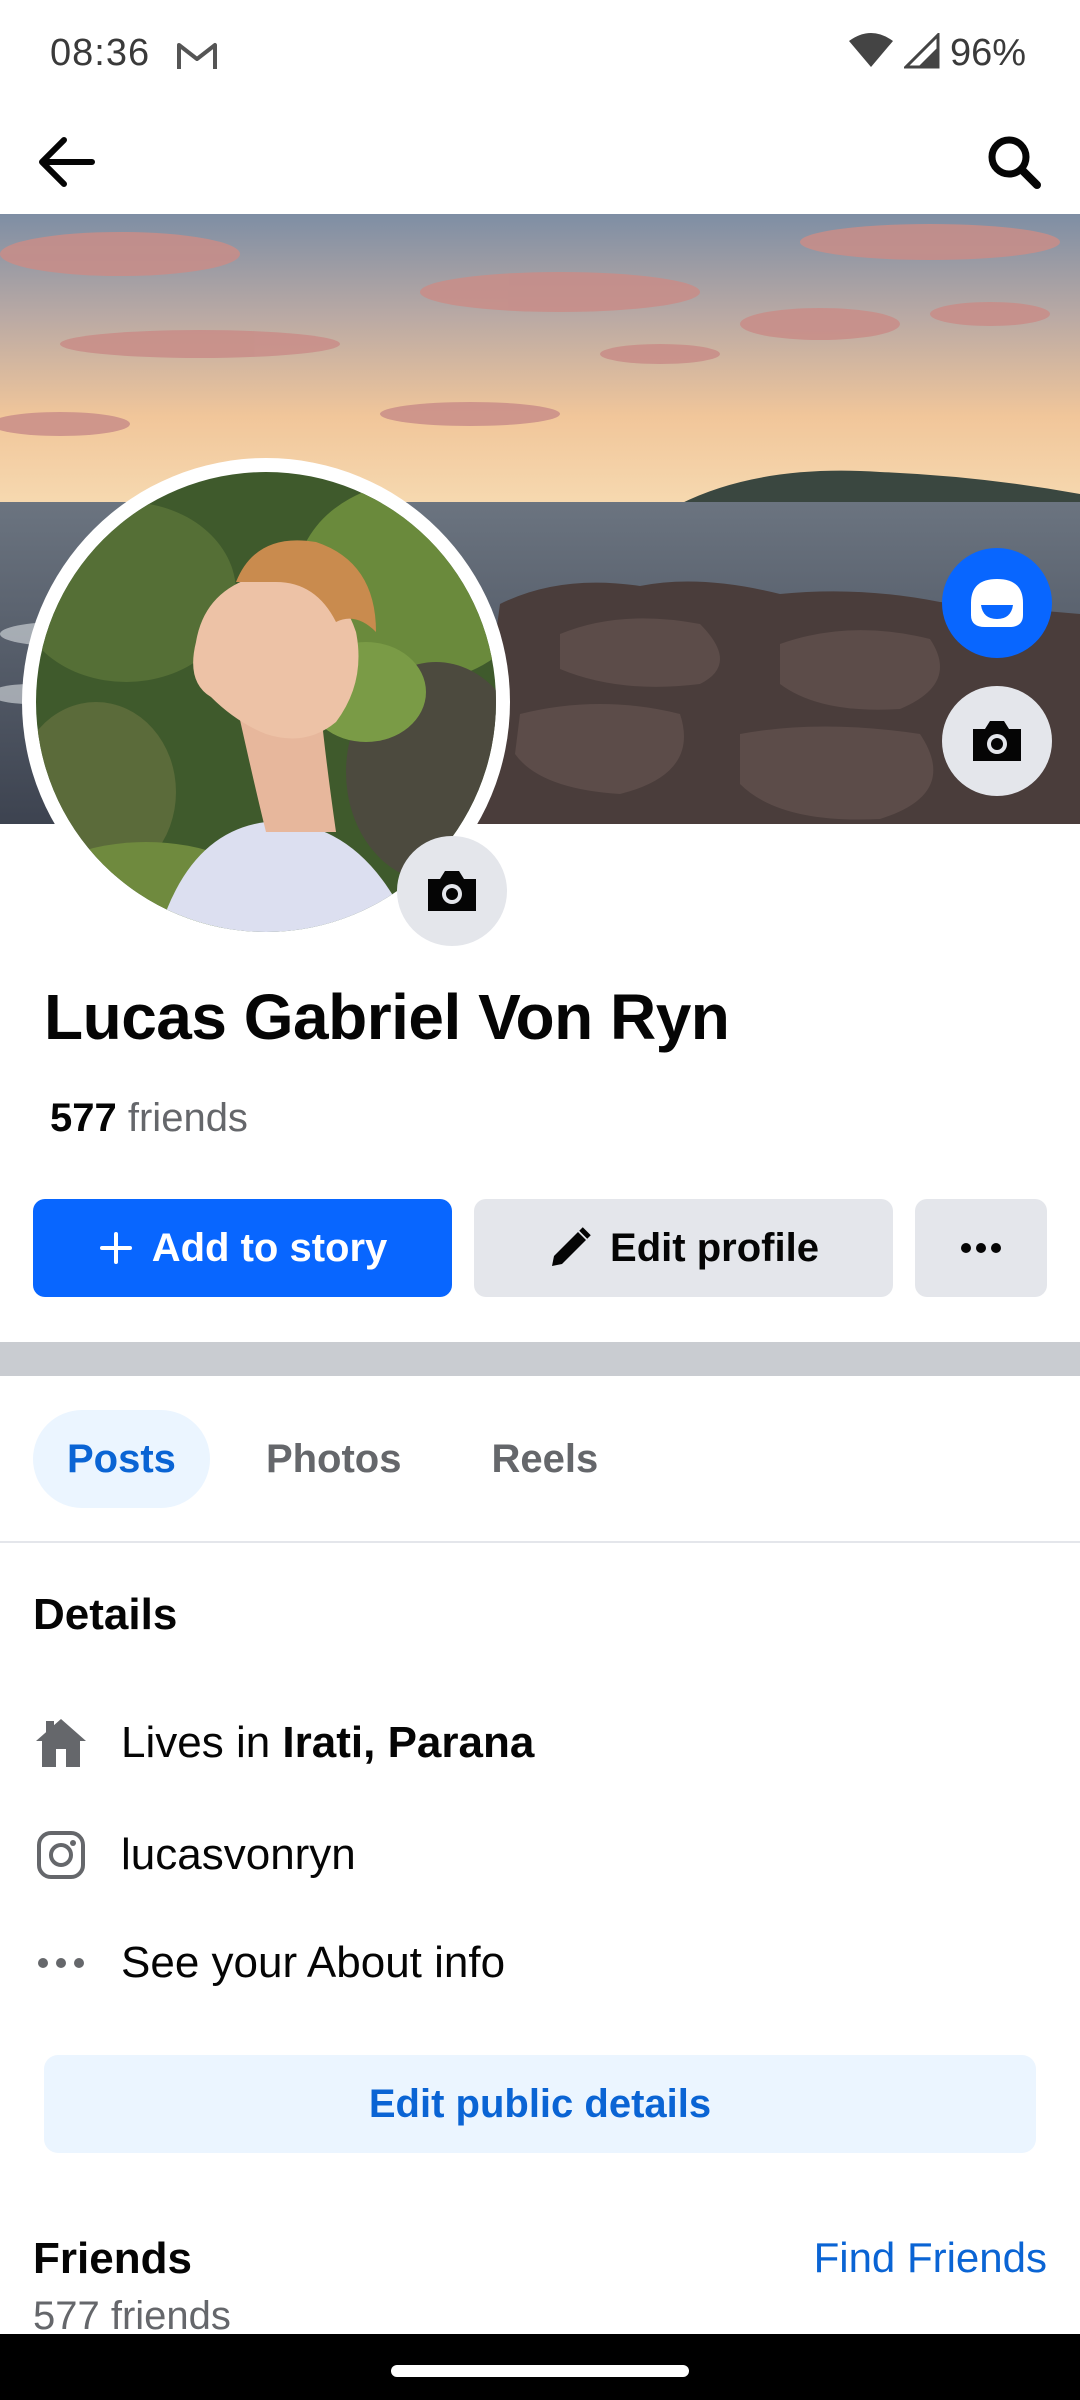 The width and height of the screenshot is (1080, 2400). What do you see at coordinates (132, 2316) in the screenshot?
I see `friends-section-count: 577 friends` at bounding box center [132, 2316].